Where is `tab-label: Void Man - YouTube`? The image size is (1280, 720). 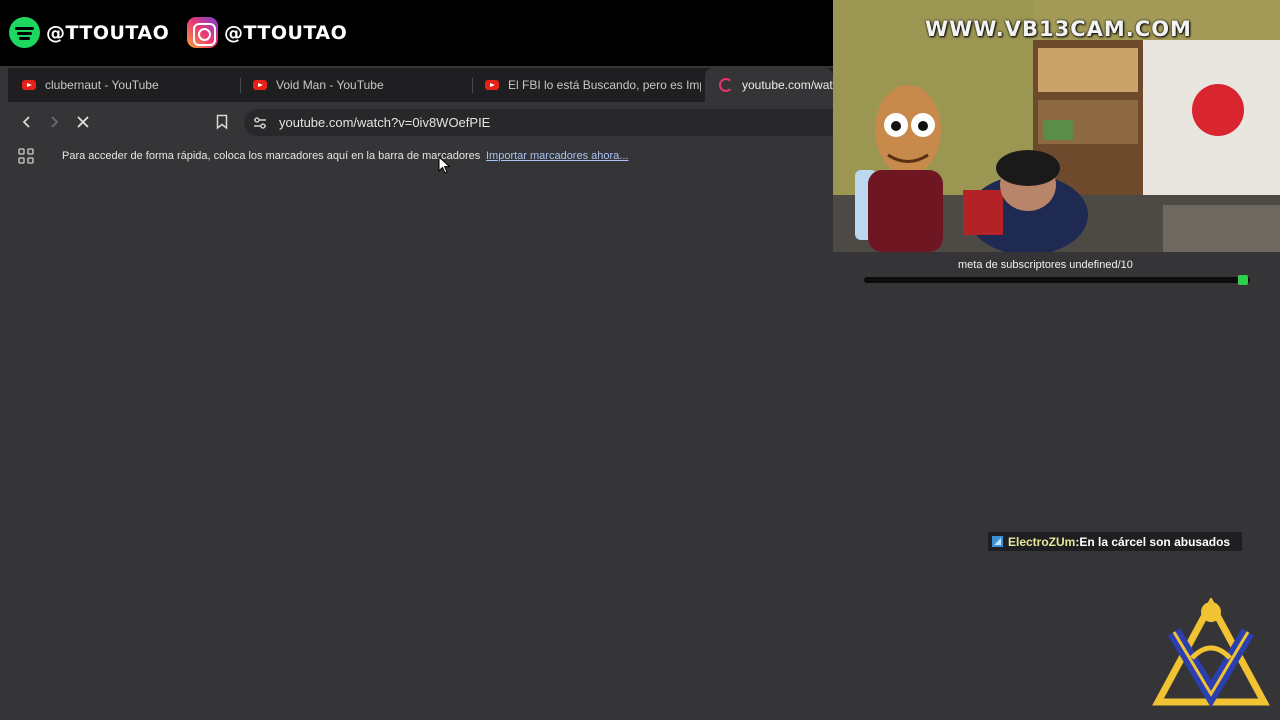 tab-label: Void Man - YouTube is located at coordinates (330, 85).